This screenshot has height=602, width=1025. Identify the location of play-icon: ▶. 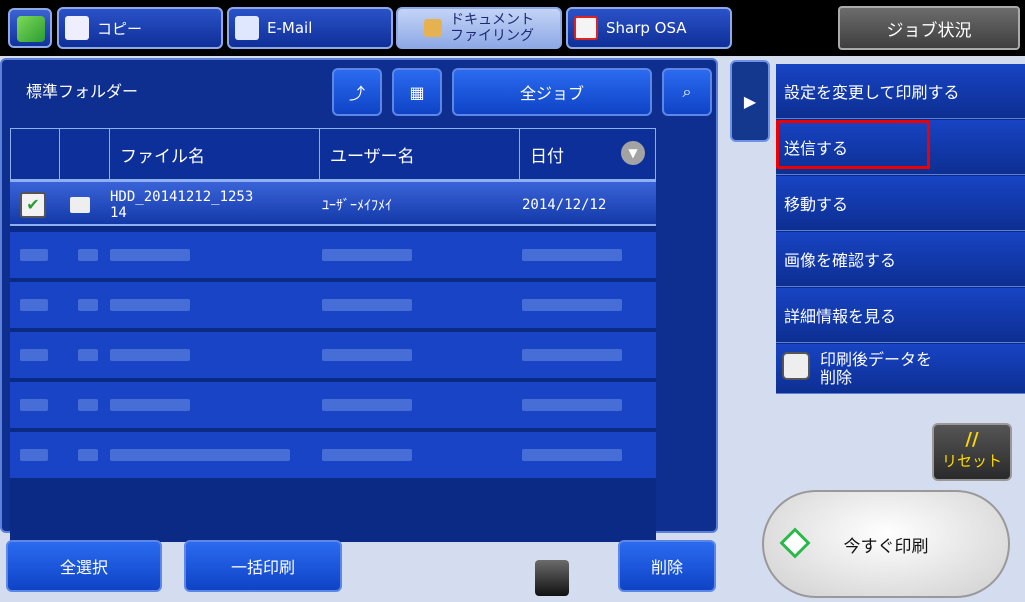
(750, 101).